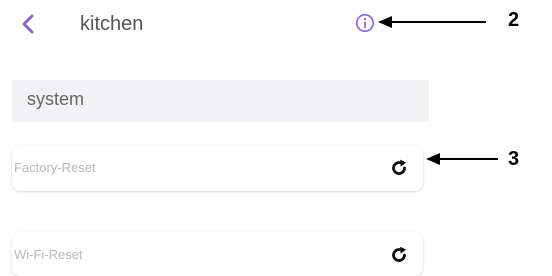 Image resolution: width=552 pixels, height=276 pixels. I want to click on factory-reset-row: Factory-Reset, so click(217, 168).